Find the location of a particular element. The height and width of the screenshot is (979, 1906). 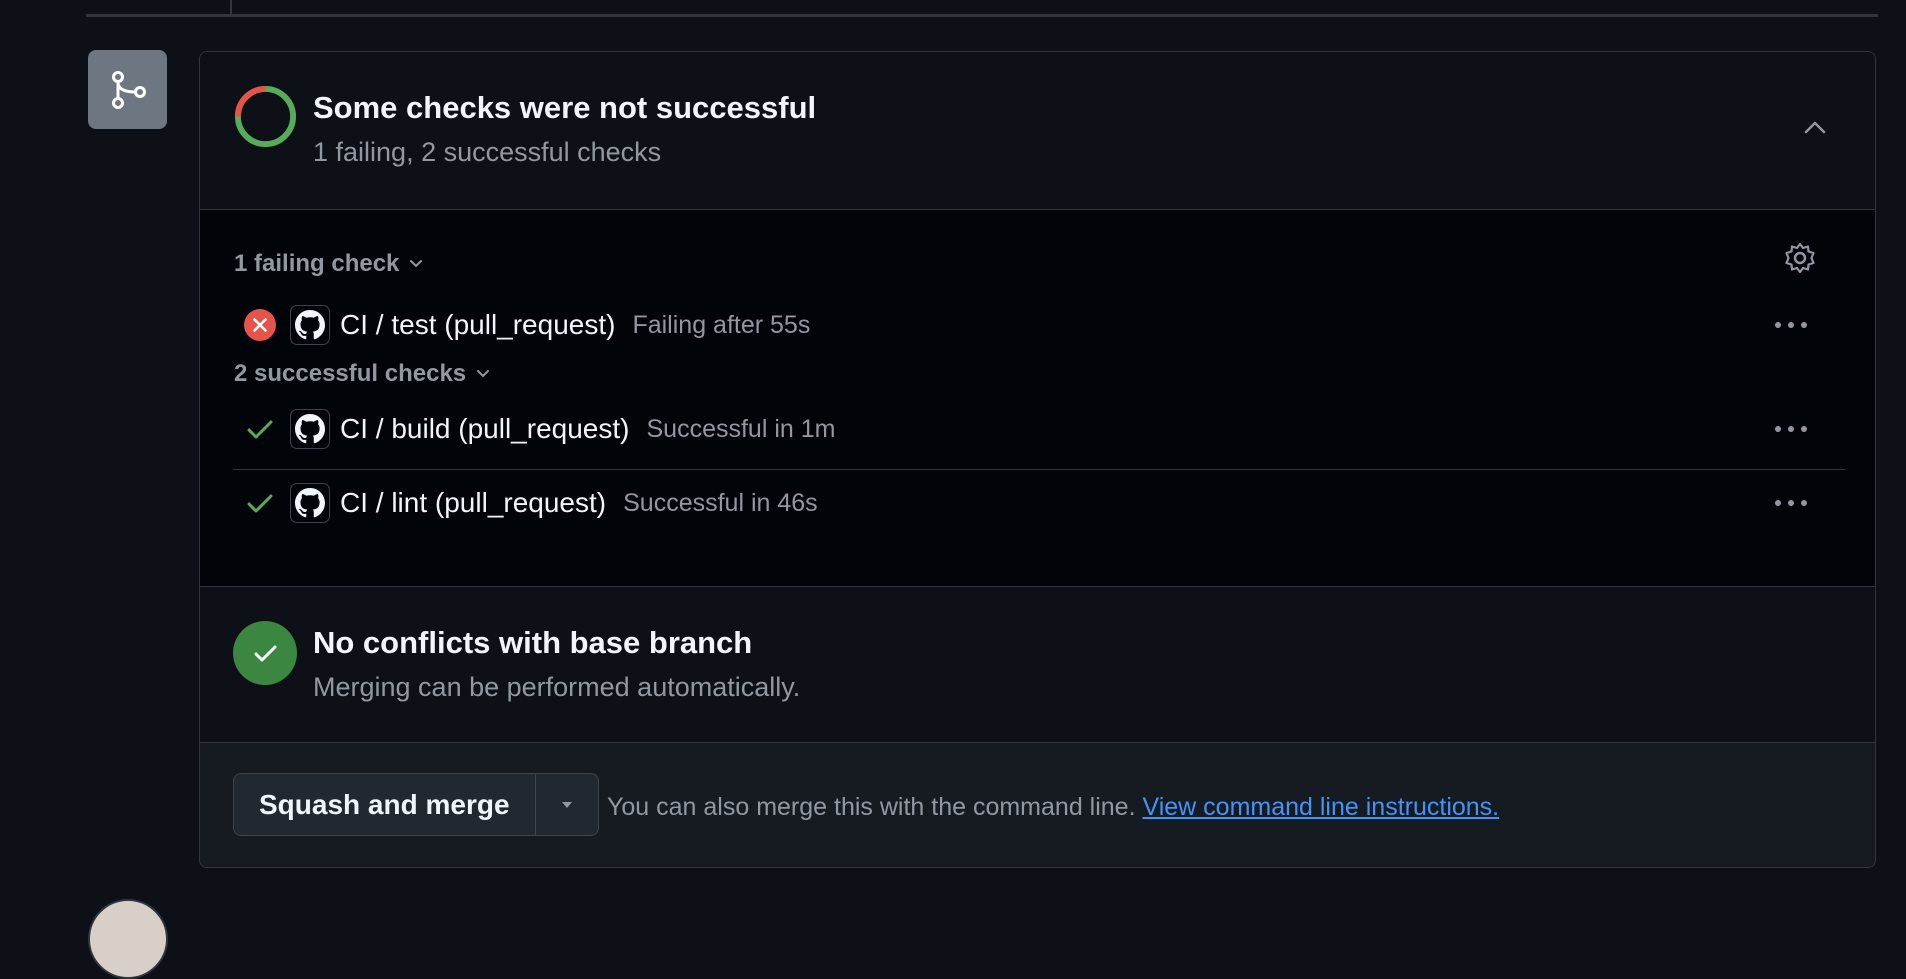

x-circle-icon is located at coordinates (260, 325).